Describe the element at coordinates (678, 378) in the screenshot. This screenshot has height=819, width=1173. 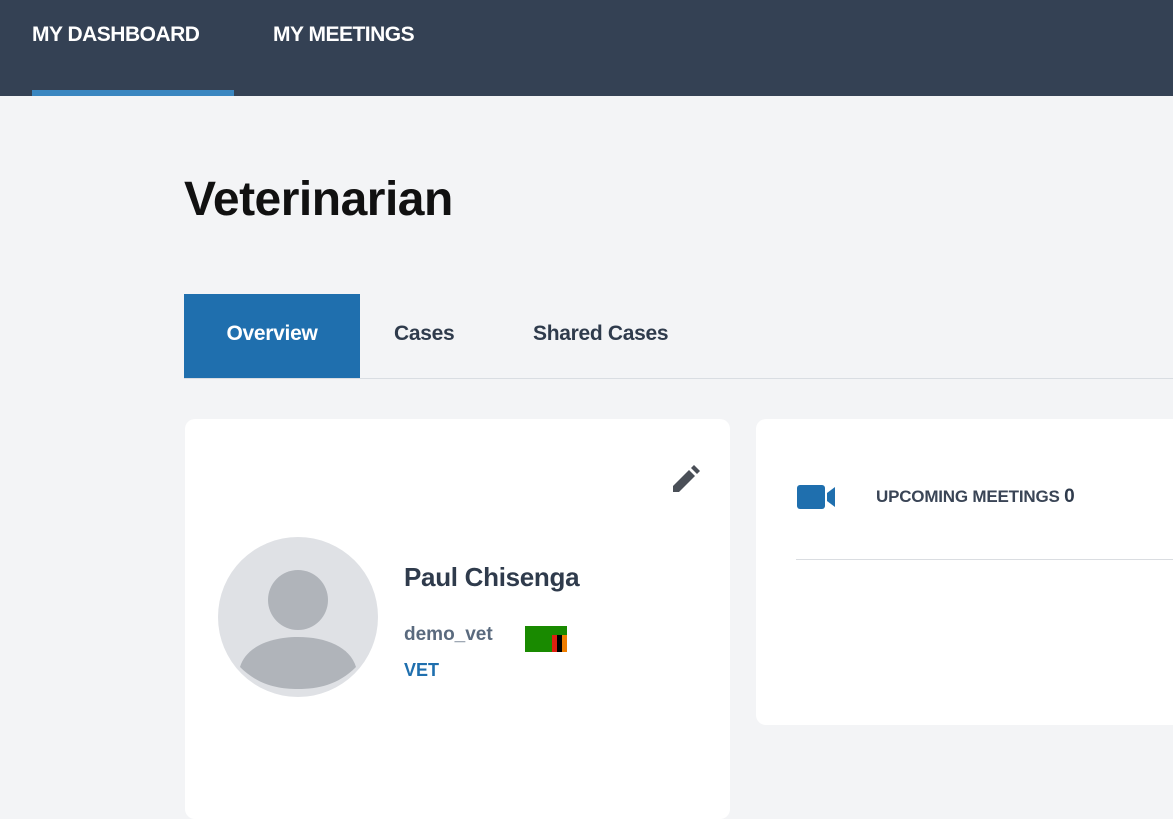
I see `tabs-divider` at that location.